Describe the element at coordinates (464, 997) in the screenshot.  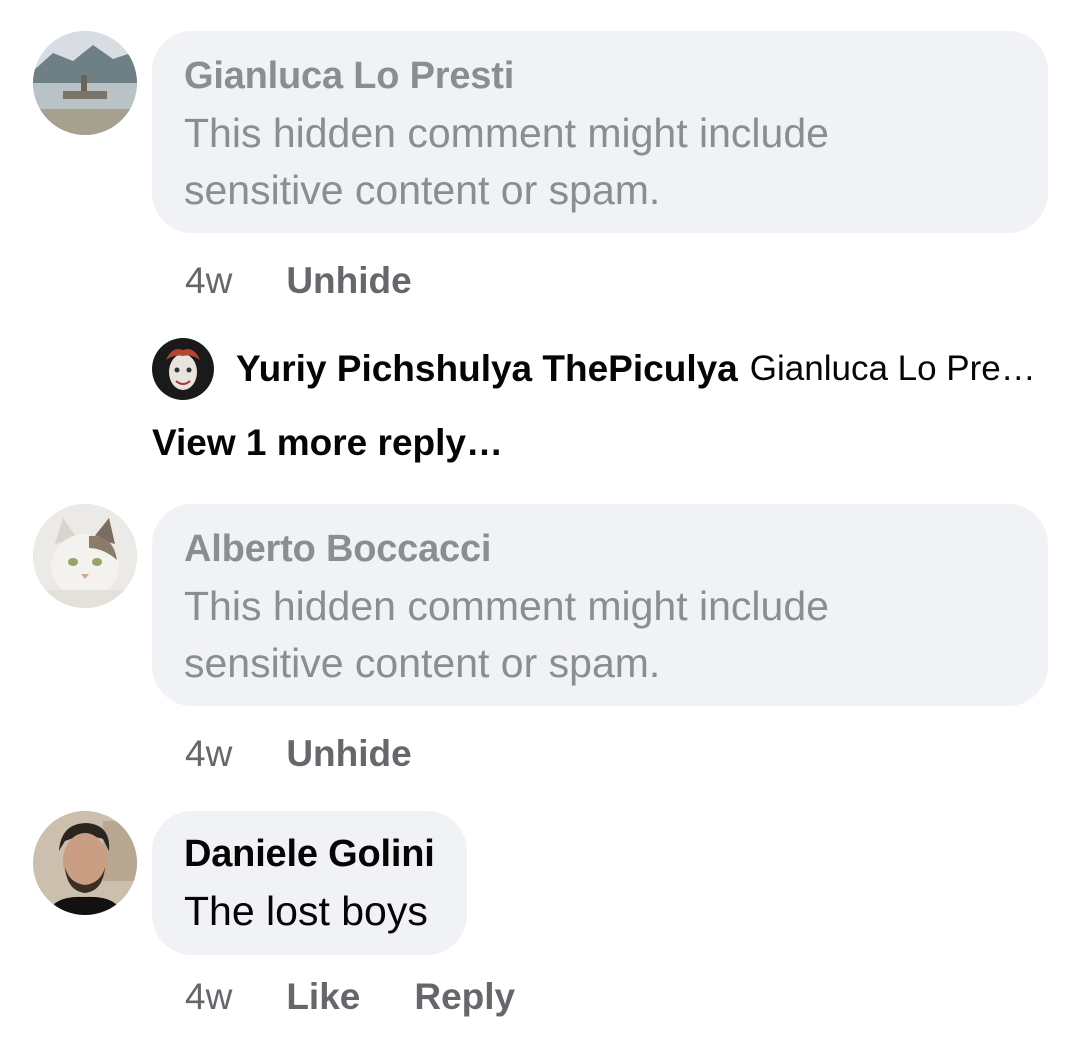
I see `reply-button: Reply` at that location.